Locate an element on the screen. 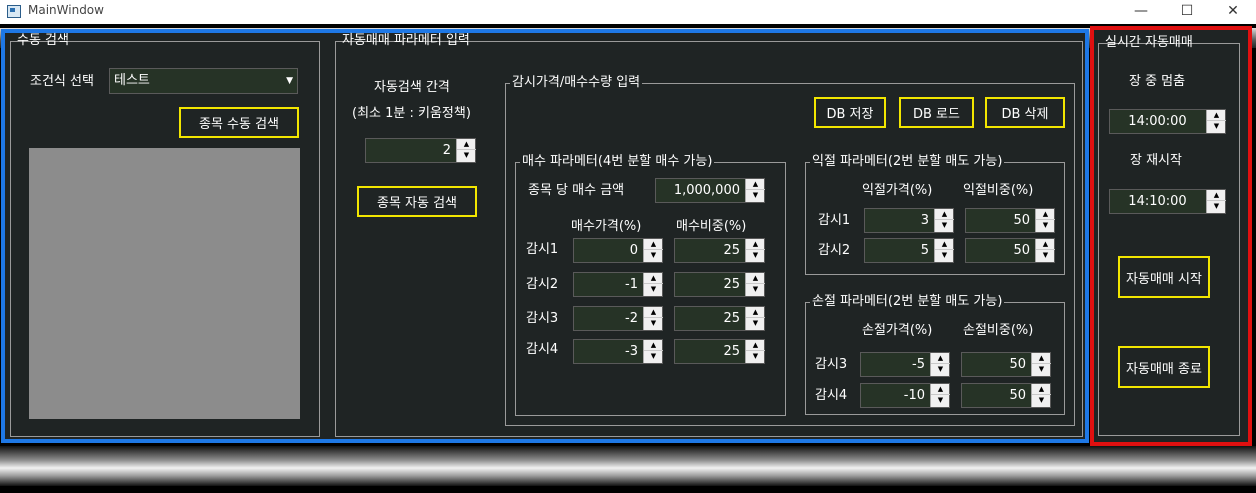  buy-amount-spinbox: 1,000,000 ▲ ▼ is located at coordinates (710, 190).